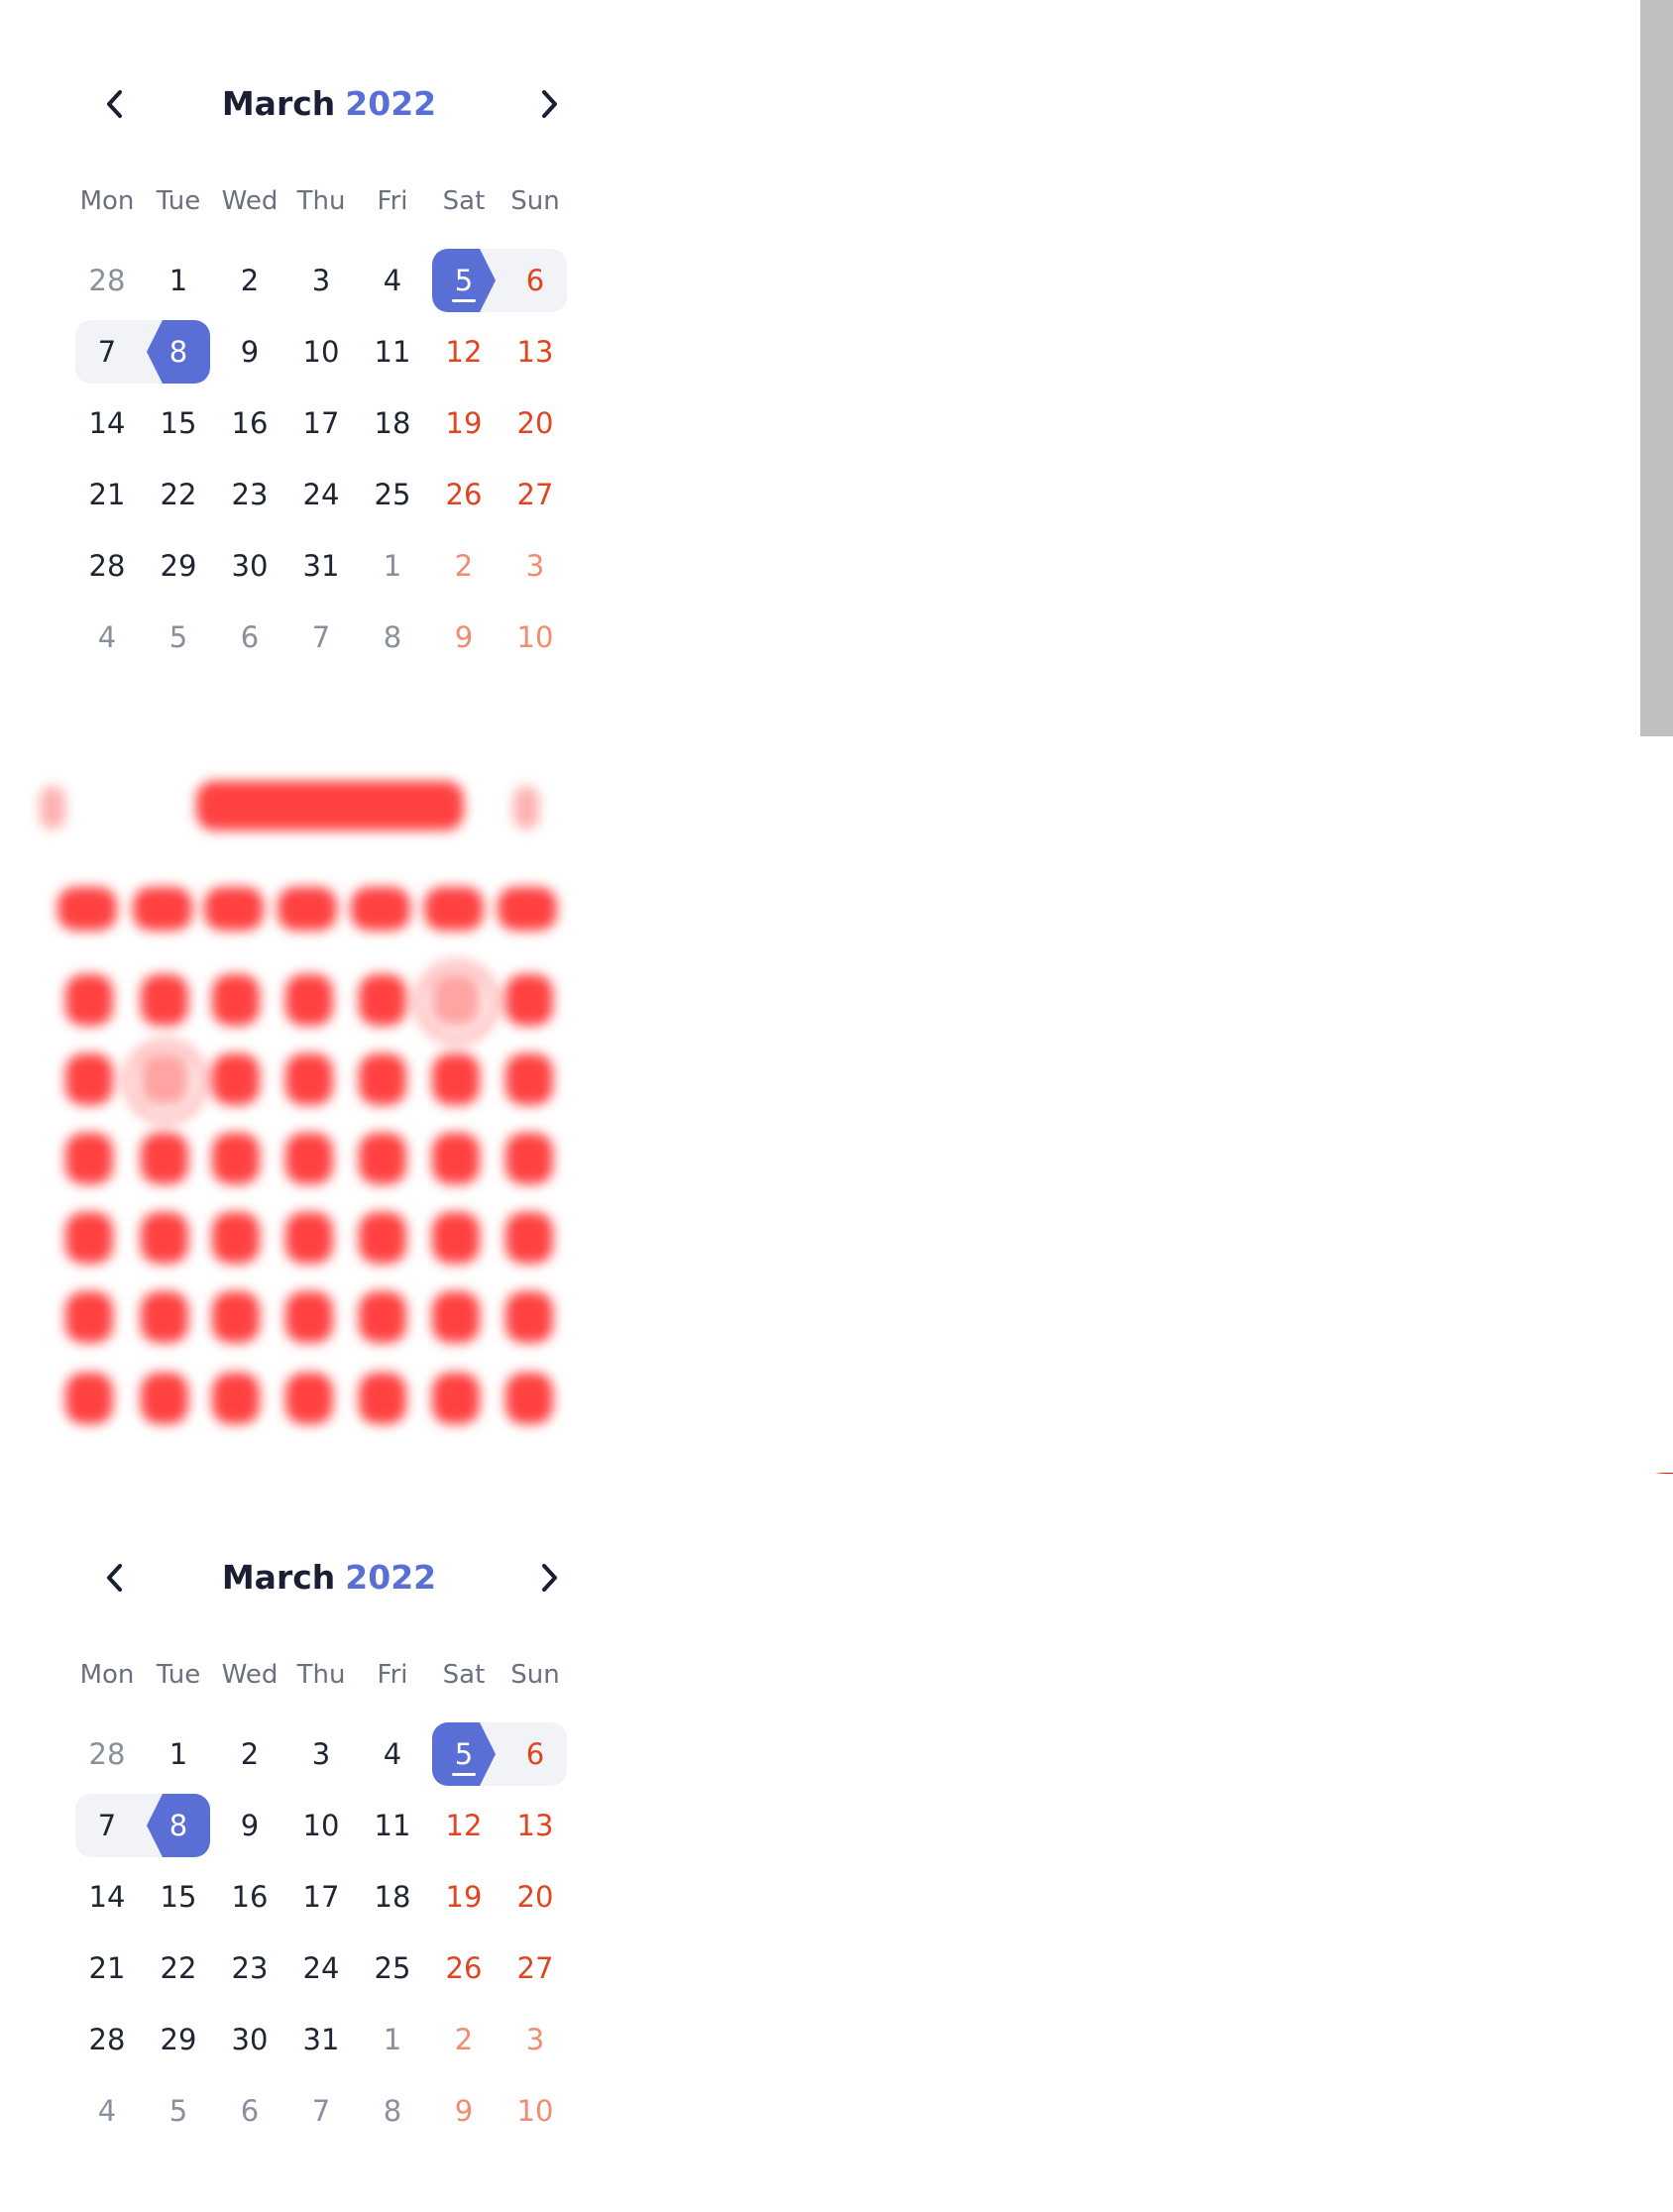 This screenshot has height=2212, width=1673. I want to click on day-number: 2, so click(250, 1753).